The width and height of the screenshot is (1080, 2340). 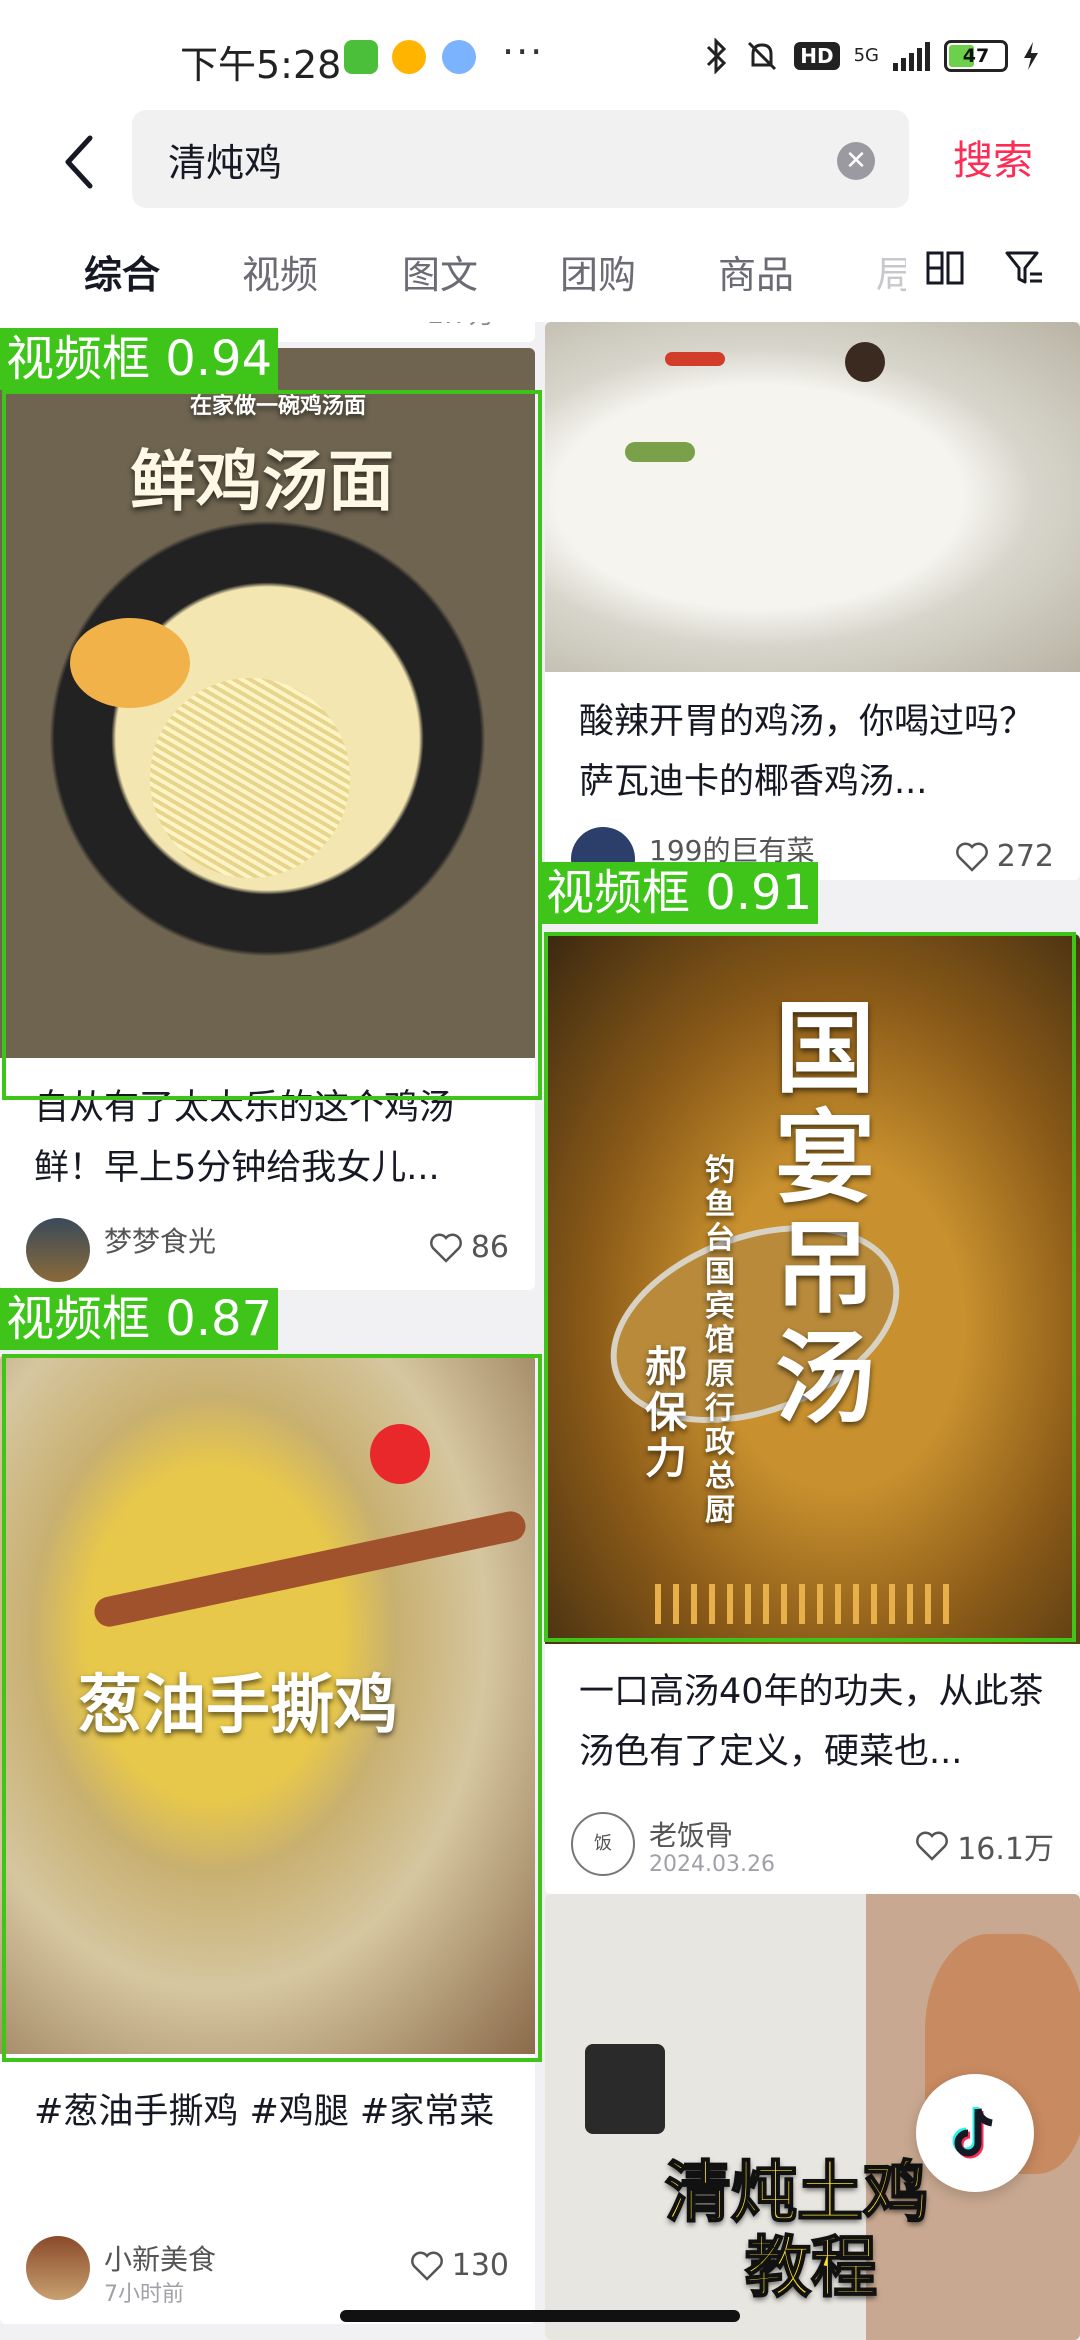 I want to click on thumbnail-chef-name: 郝保力, so click(x=666, y=1412).